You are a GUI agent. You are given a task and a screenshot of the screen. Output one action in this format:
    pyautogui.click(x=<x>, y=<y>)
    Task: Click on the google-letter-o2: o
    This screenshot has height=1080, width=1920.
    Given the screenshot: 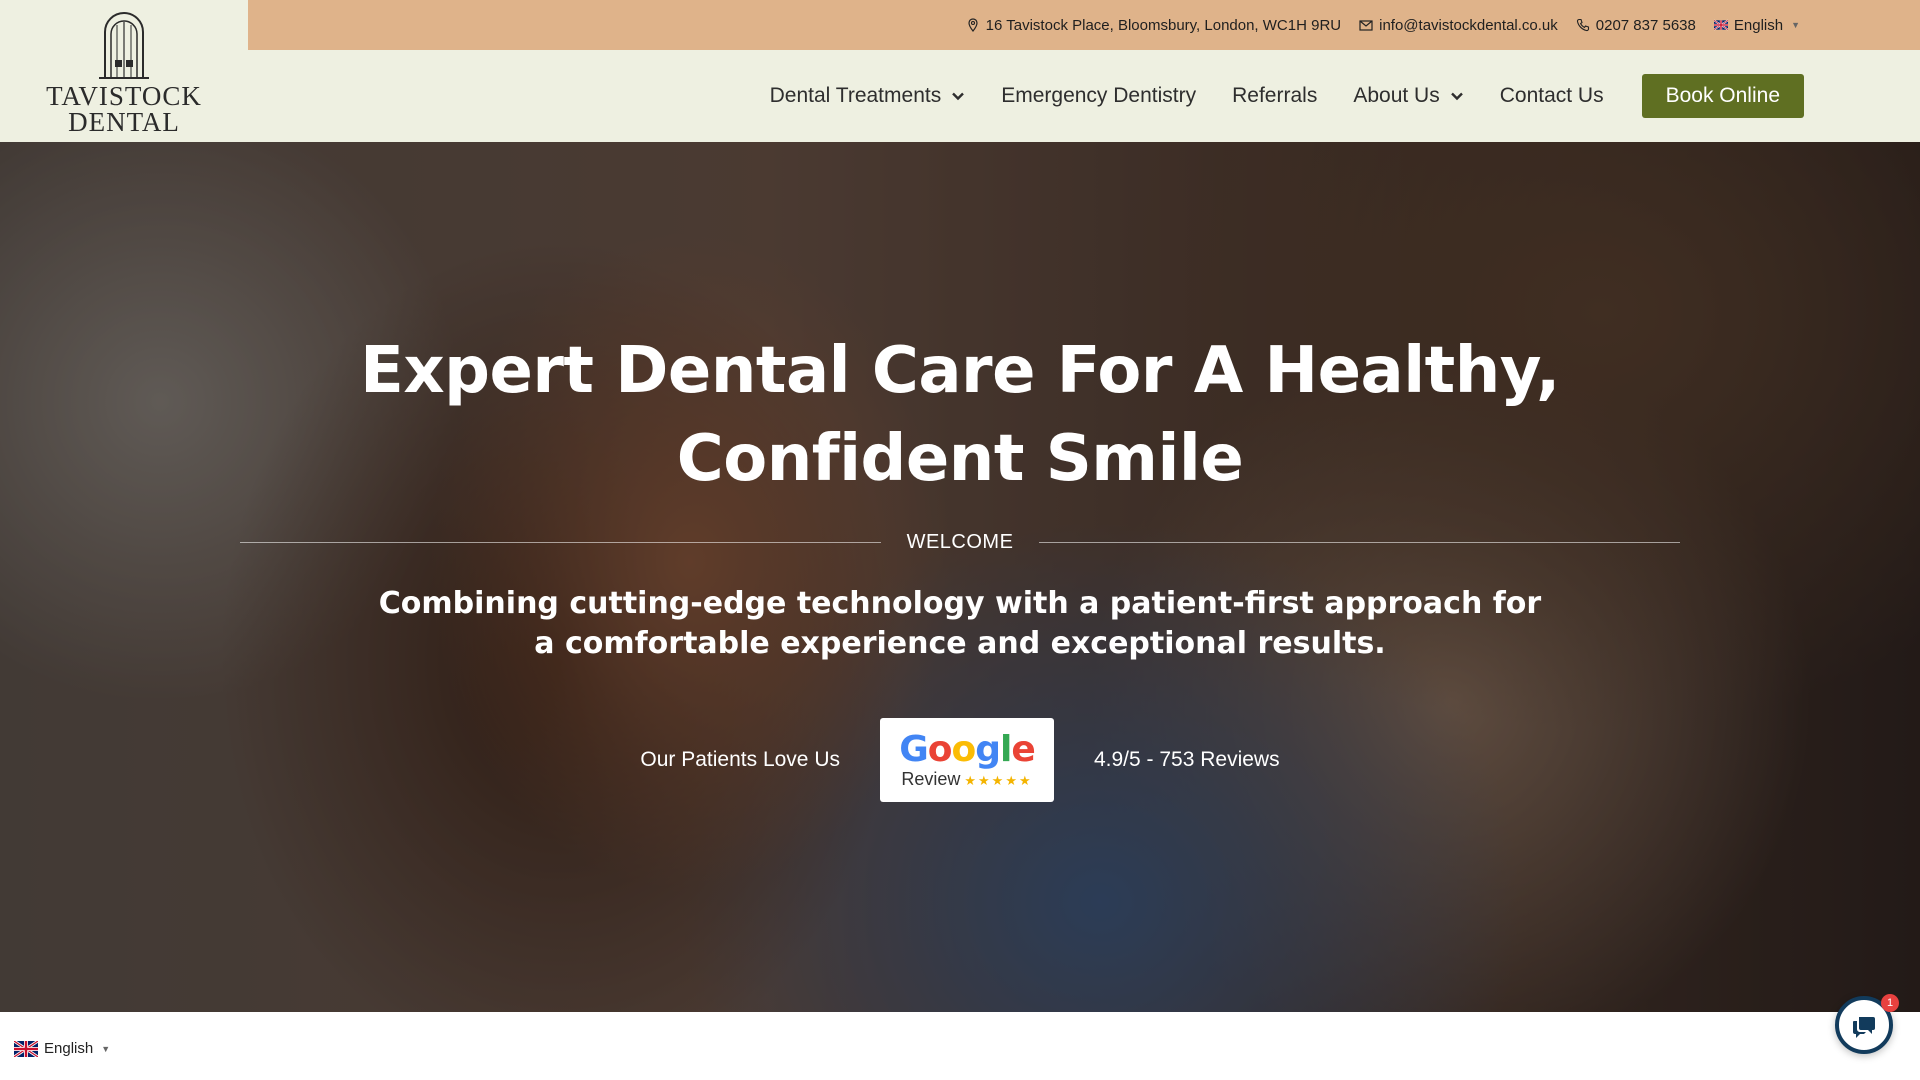 What is the action you would take?
    pyautogui.click(x=963, y=749)
    